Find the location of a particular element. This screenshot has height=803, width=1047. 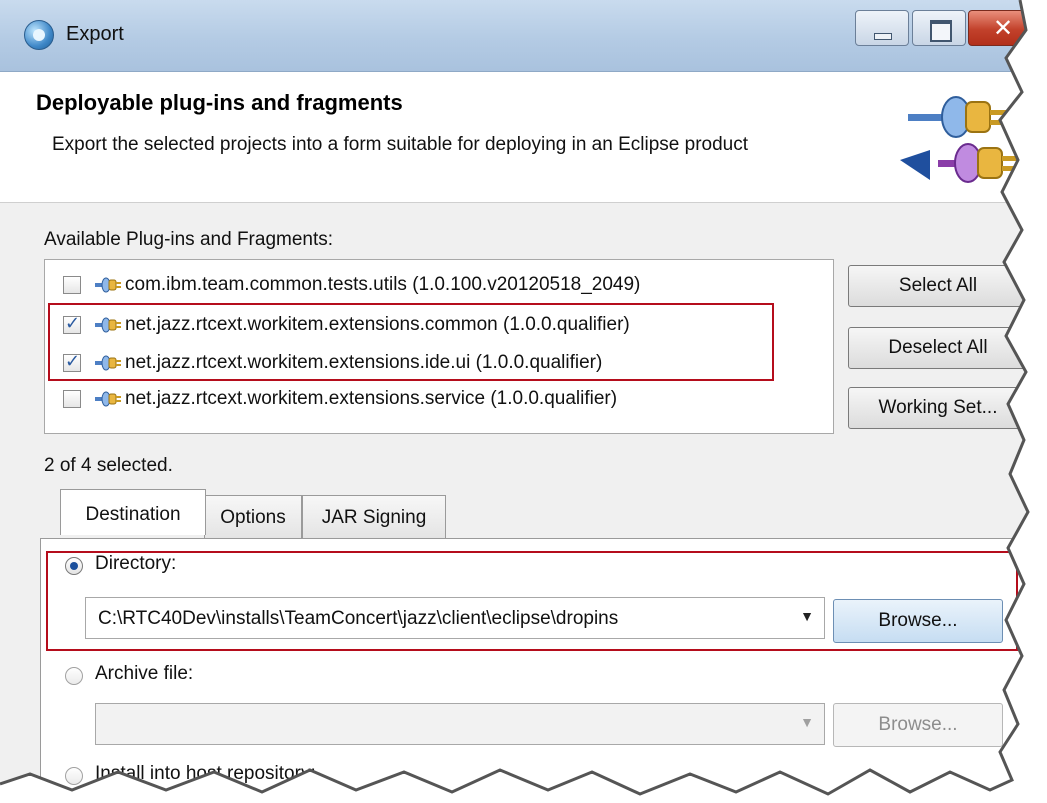

directory-radio is located at coordinates (74, 566).